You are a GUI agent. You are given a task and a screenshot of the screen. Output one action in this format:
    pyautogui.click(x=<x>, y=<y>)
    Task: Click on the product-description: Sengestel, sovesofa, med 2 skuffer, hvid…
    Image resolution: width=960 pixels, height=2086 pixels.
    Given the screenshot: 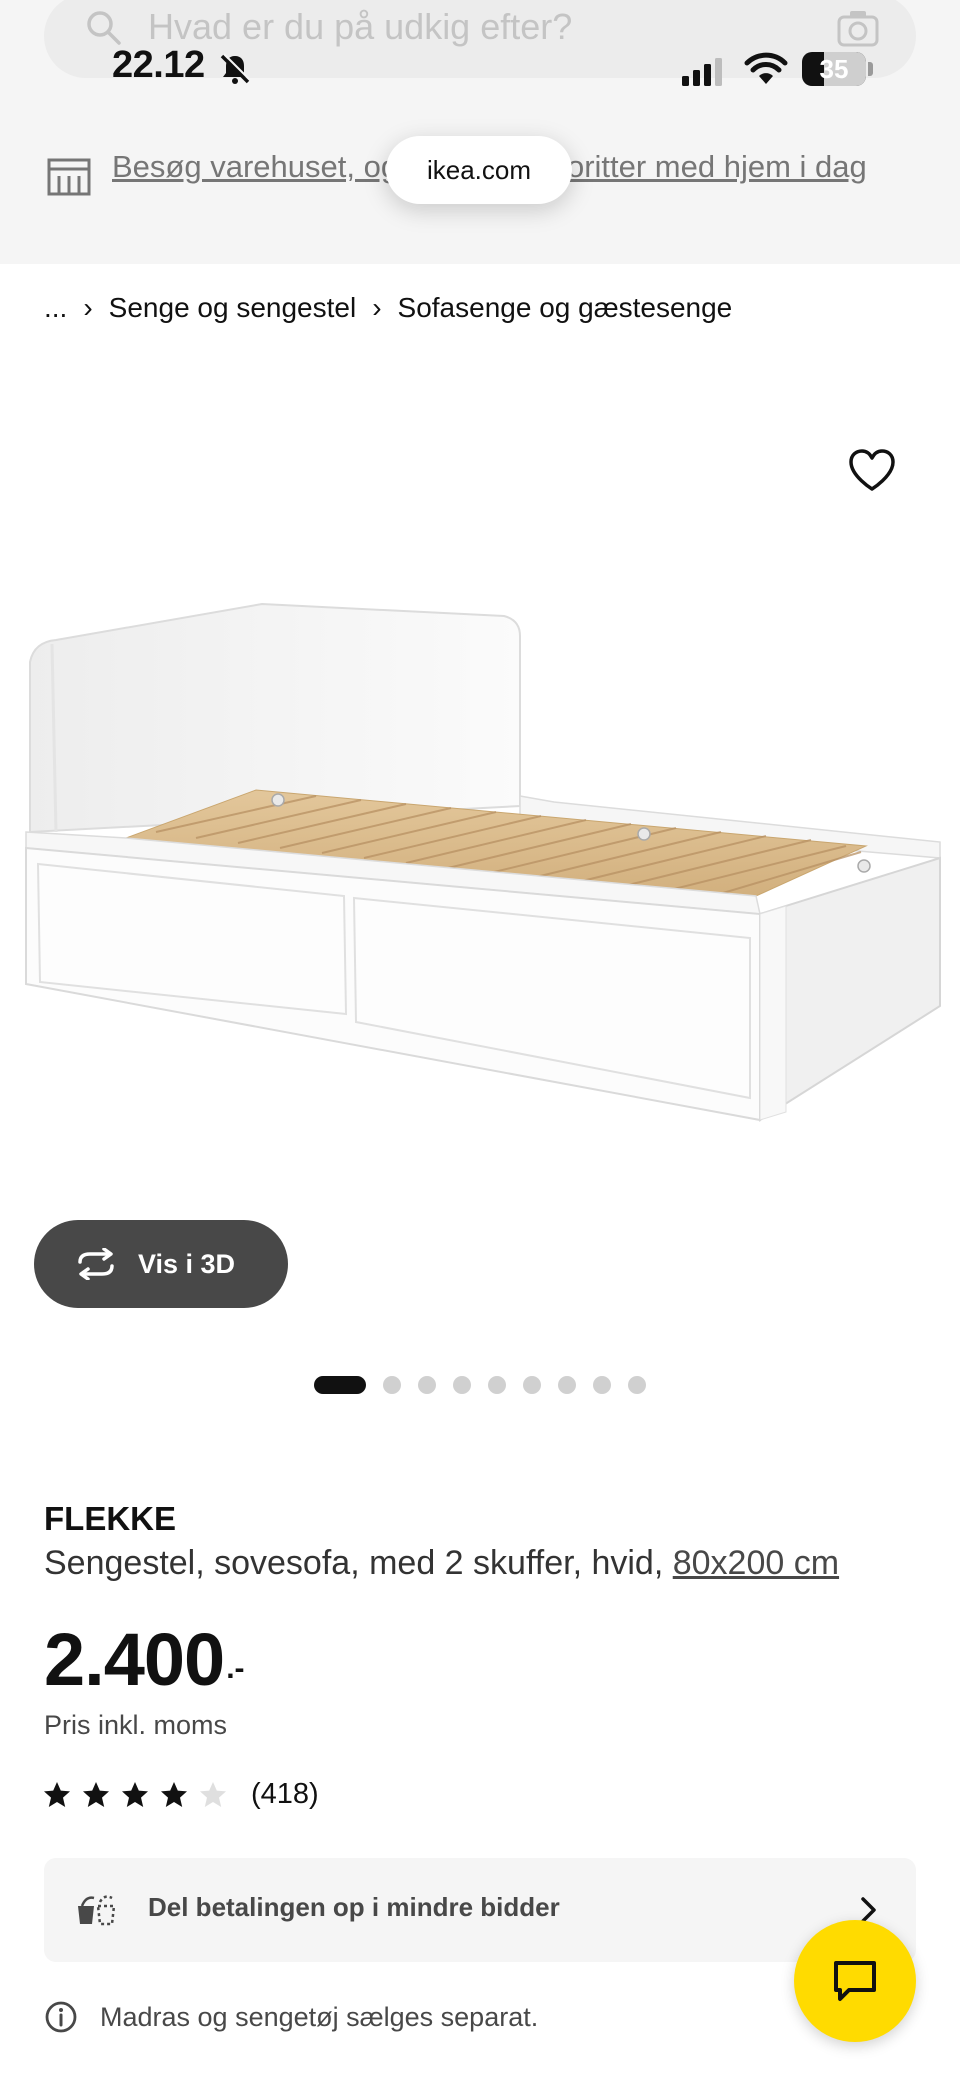 What is the action you would take?
    pyautogui.click(x=441, y=1563)
    